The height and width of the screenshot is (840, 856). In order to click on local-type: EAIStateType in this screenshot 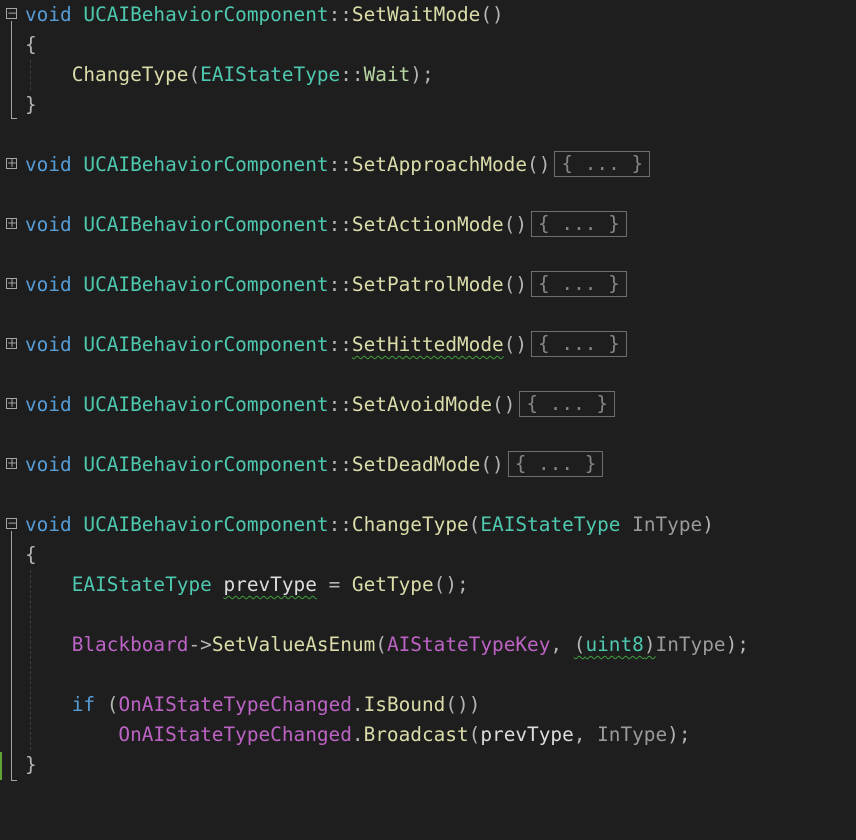, I will do `click(141, 584)`.